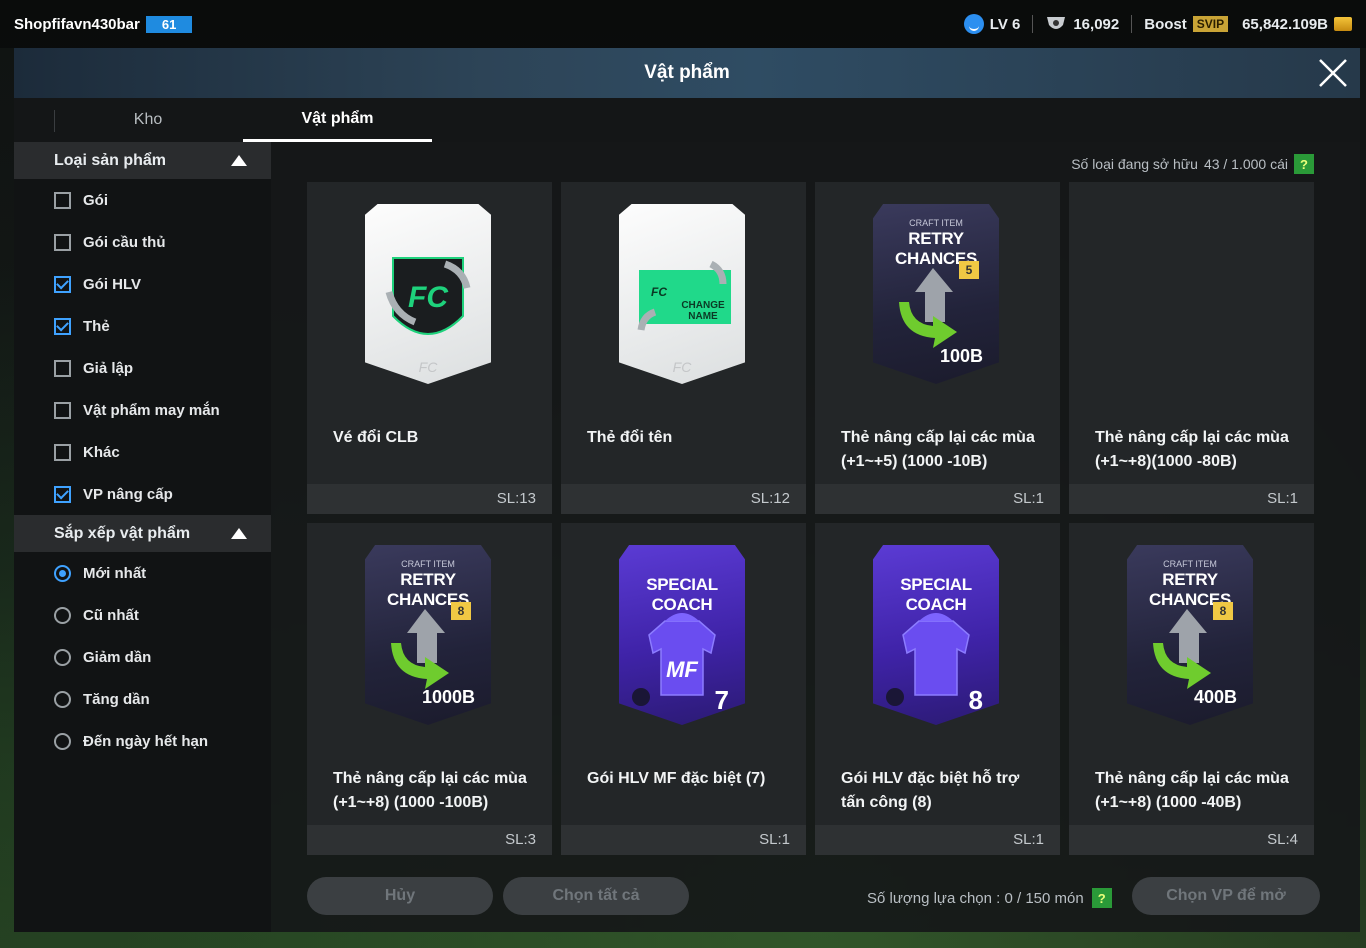 The width and height of the screenshot is (1366, 948). Describe the element at coordinates (682, 669) in the screenshot. I see `position-label: MF` at that location.